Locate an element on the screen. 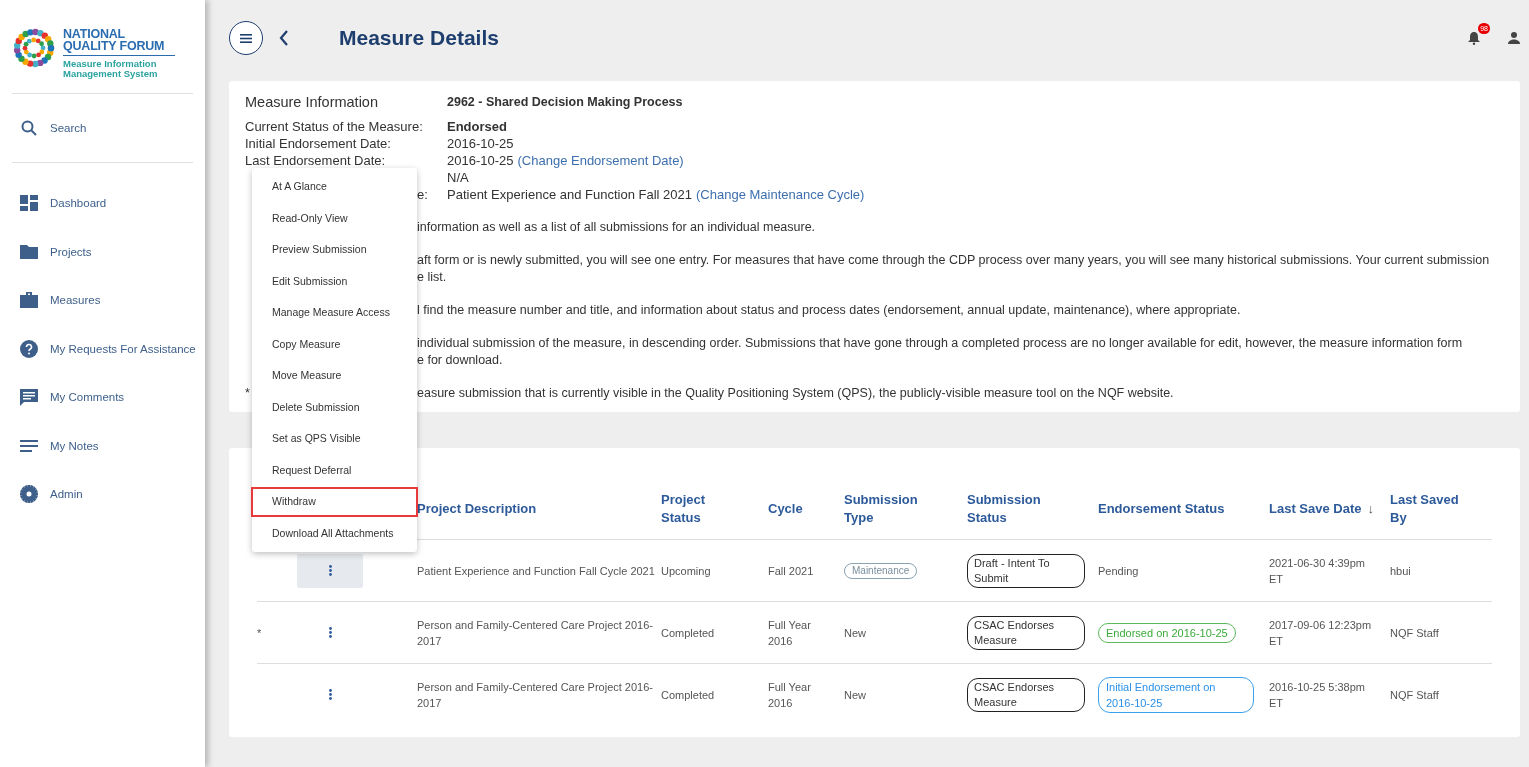  sidebar-item: My Requests For Assistance is located at coordinates (102, 348).